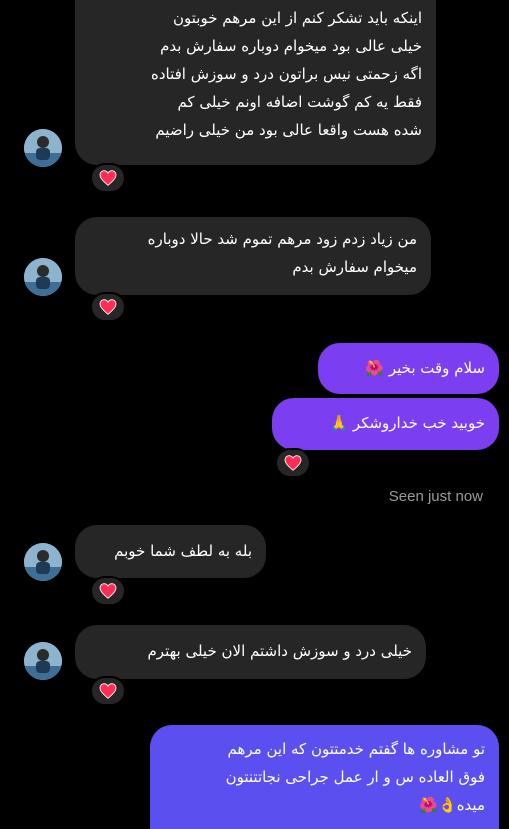 The height and width of the screenshot is (829, 509). I want to click on message-text: سلام وقت بخیر 🌺, so click(425, 368).